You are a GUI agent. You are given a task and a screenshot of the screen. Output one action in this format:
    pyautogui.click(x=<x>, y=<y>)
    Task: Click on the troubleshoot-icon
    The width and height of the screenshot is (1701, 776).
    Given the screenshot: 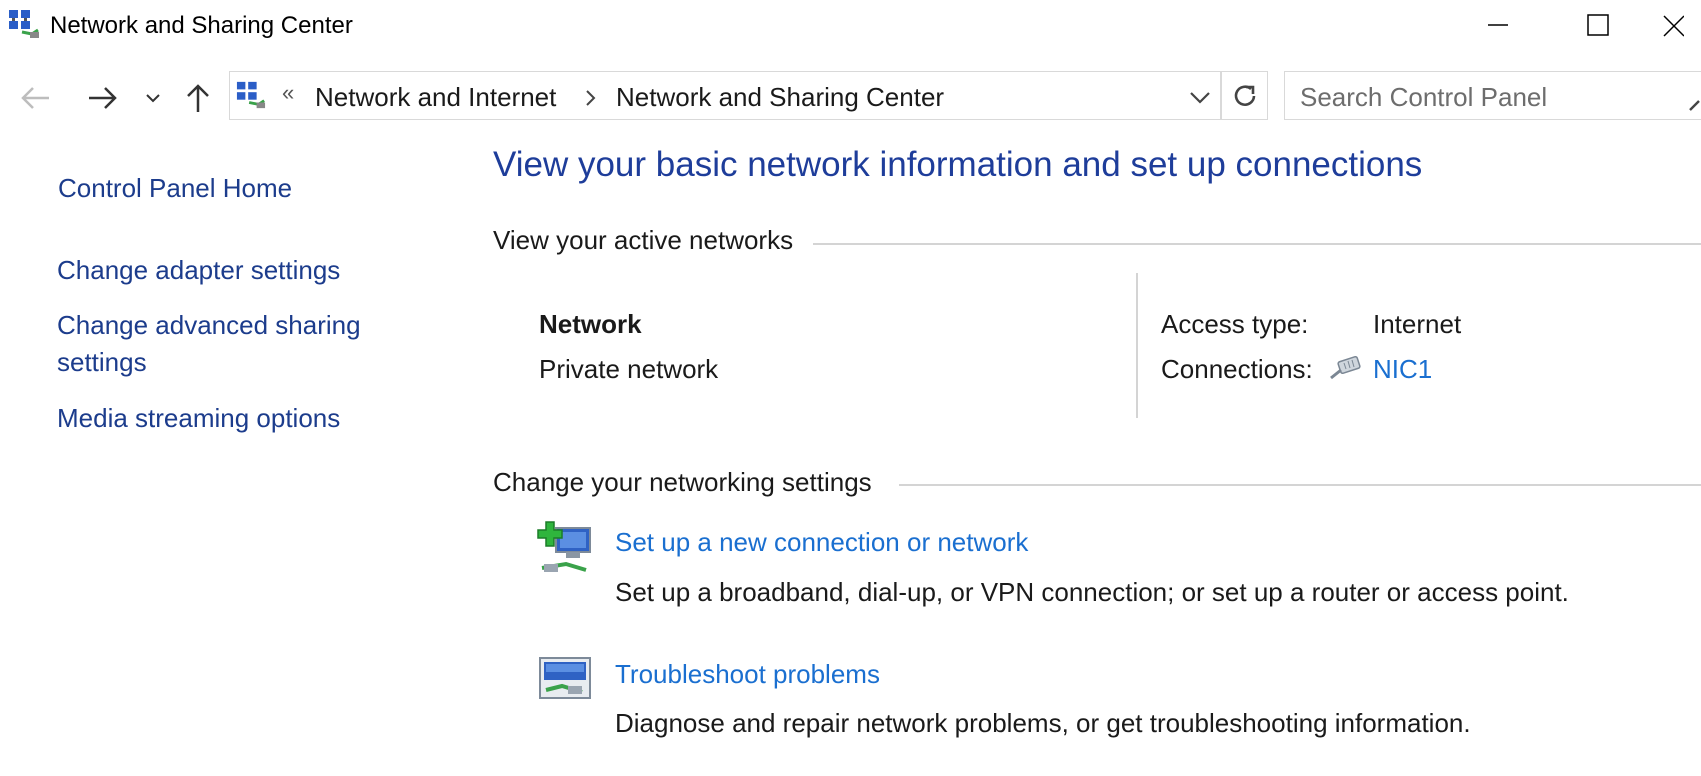 What is the action you would take?
    pyautogui.click(x=565, y=681)
    